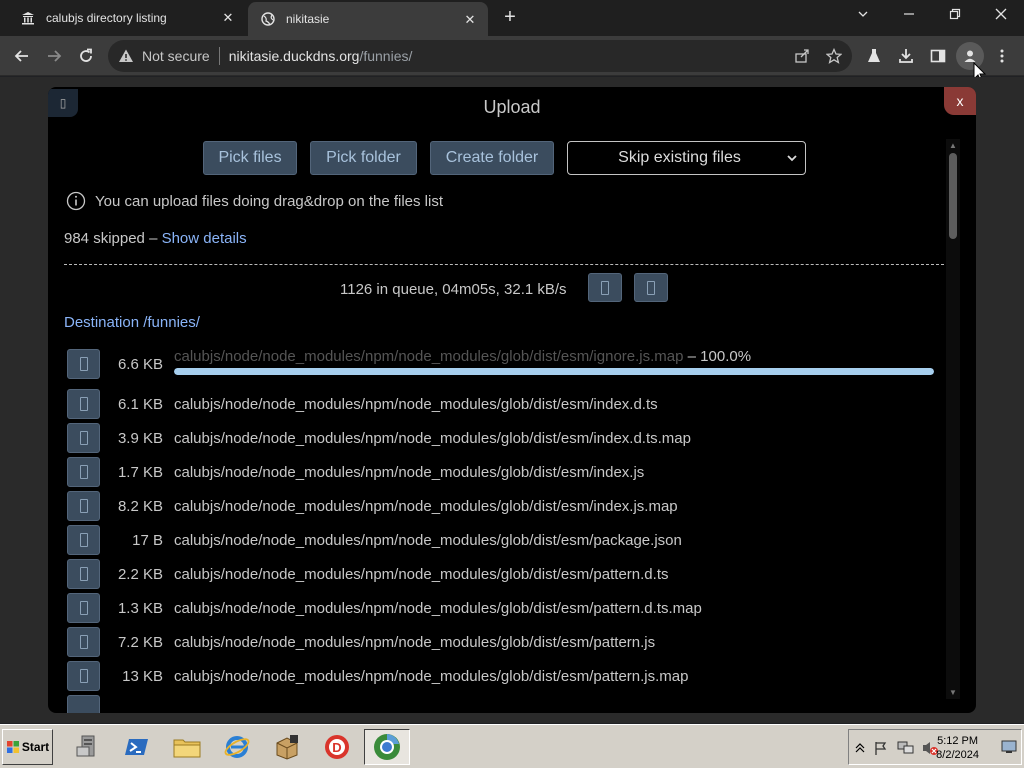 This screenshot has height=768, width=1024. What do you see at coordinates (717, 356) in the screenshot?
I see `file-progress: – 100.0%` at bounding box center [717, 356].